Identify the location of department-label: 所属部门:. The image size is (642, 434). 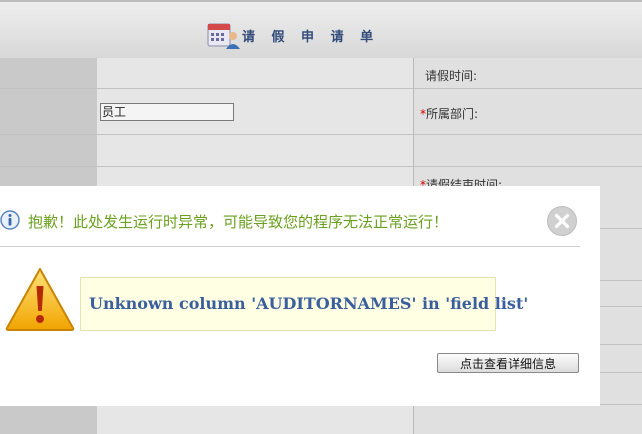
(452, 114).